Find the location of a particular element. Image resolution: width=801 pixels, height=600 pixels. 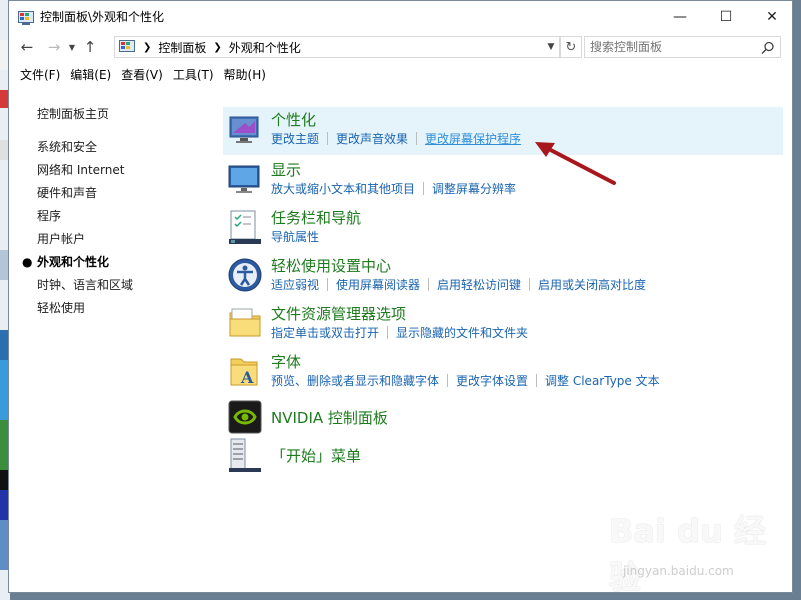

sidebar-item-programs: 程序 is located at coordinates (127, 216).